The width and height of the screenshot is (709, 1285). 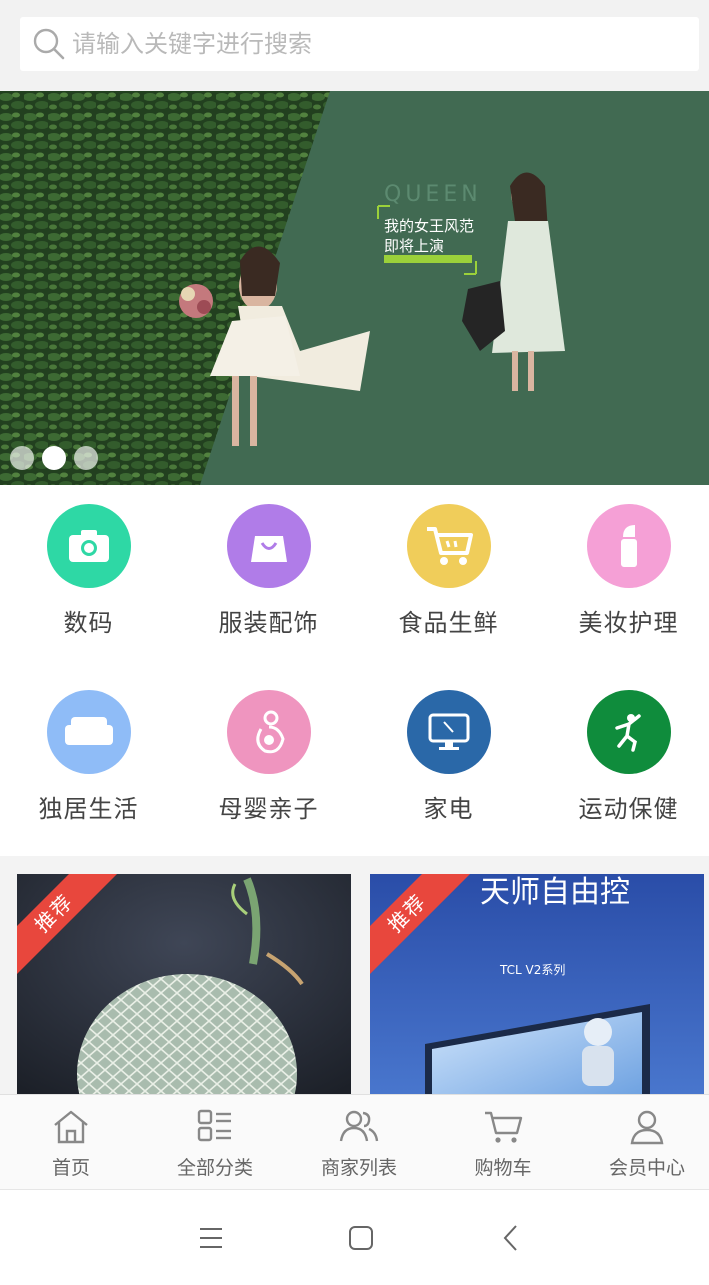 I want to click on tab-member: 会员中心, so click(x=642, y=1143).